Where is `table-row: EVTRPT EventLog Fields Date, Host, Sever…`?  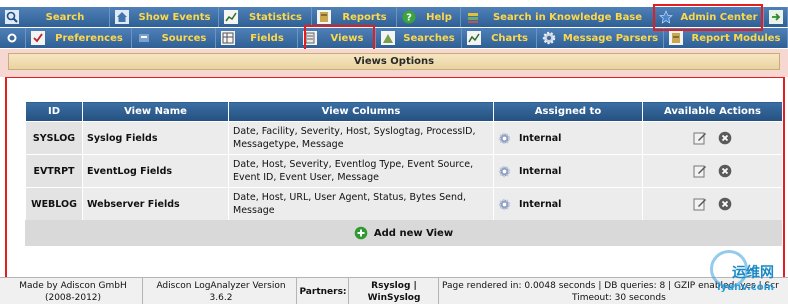
table-row: EVTRPT EventLog Fields Date, Host, Sever… is located at coordinates (404, 171).